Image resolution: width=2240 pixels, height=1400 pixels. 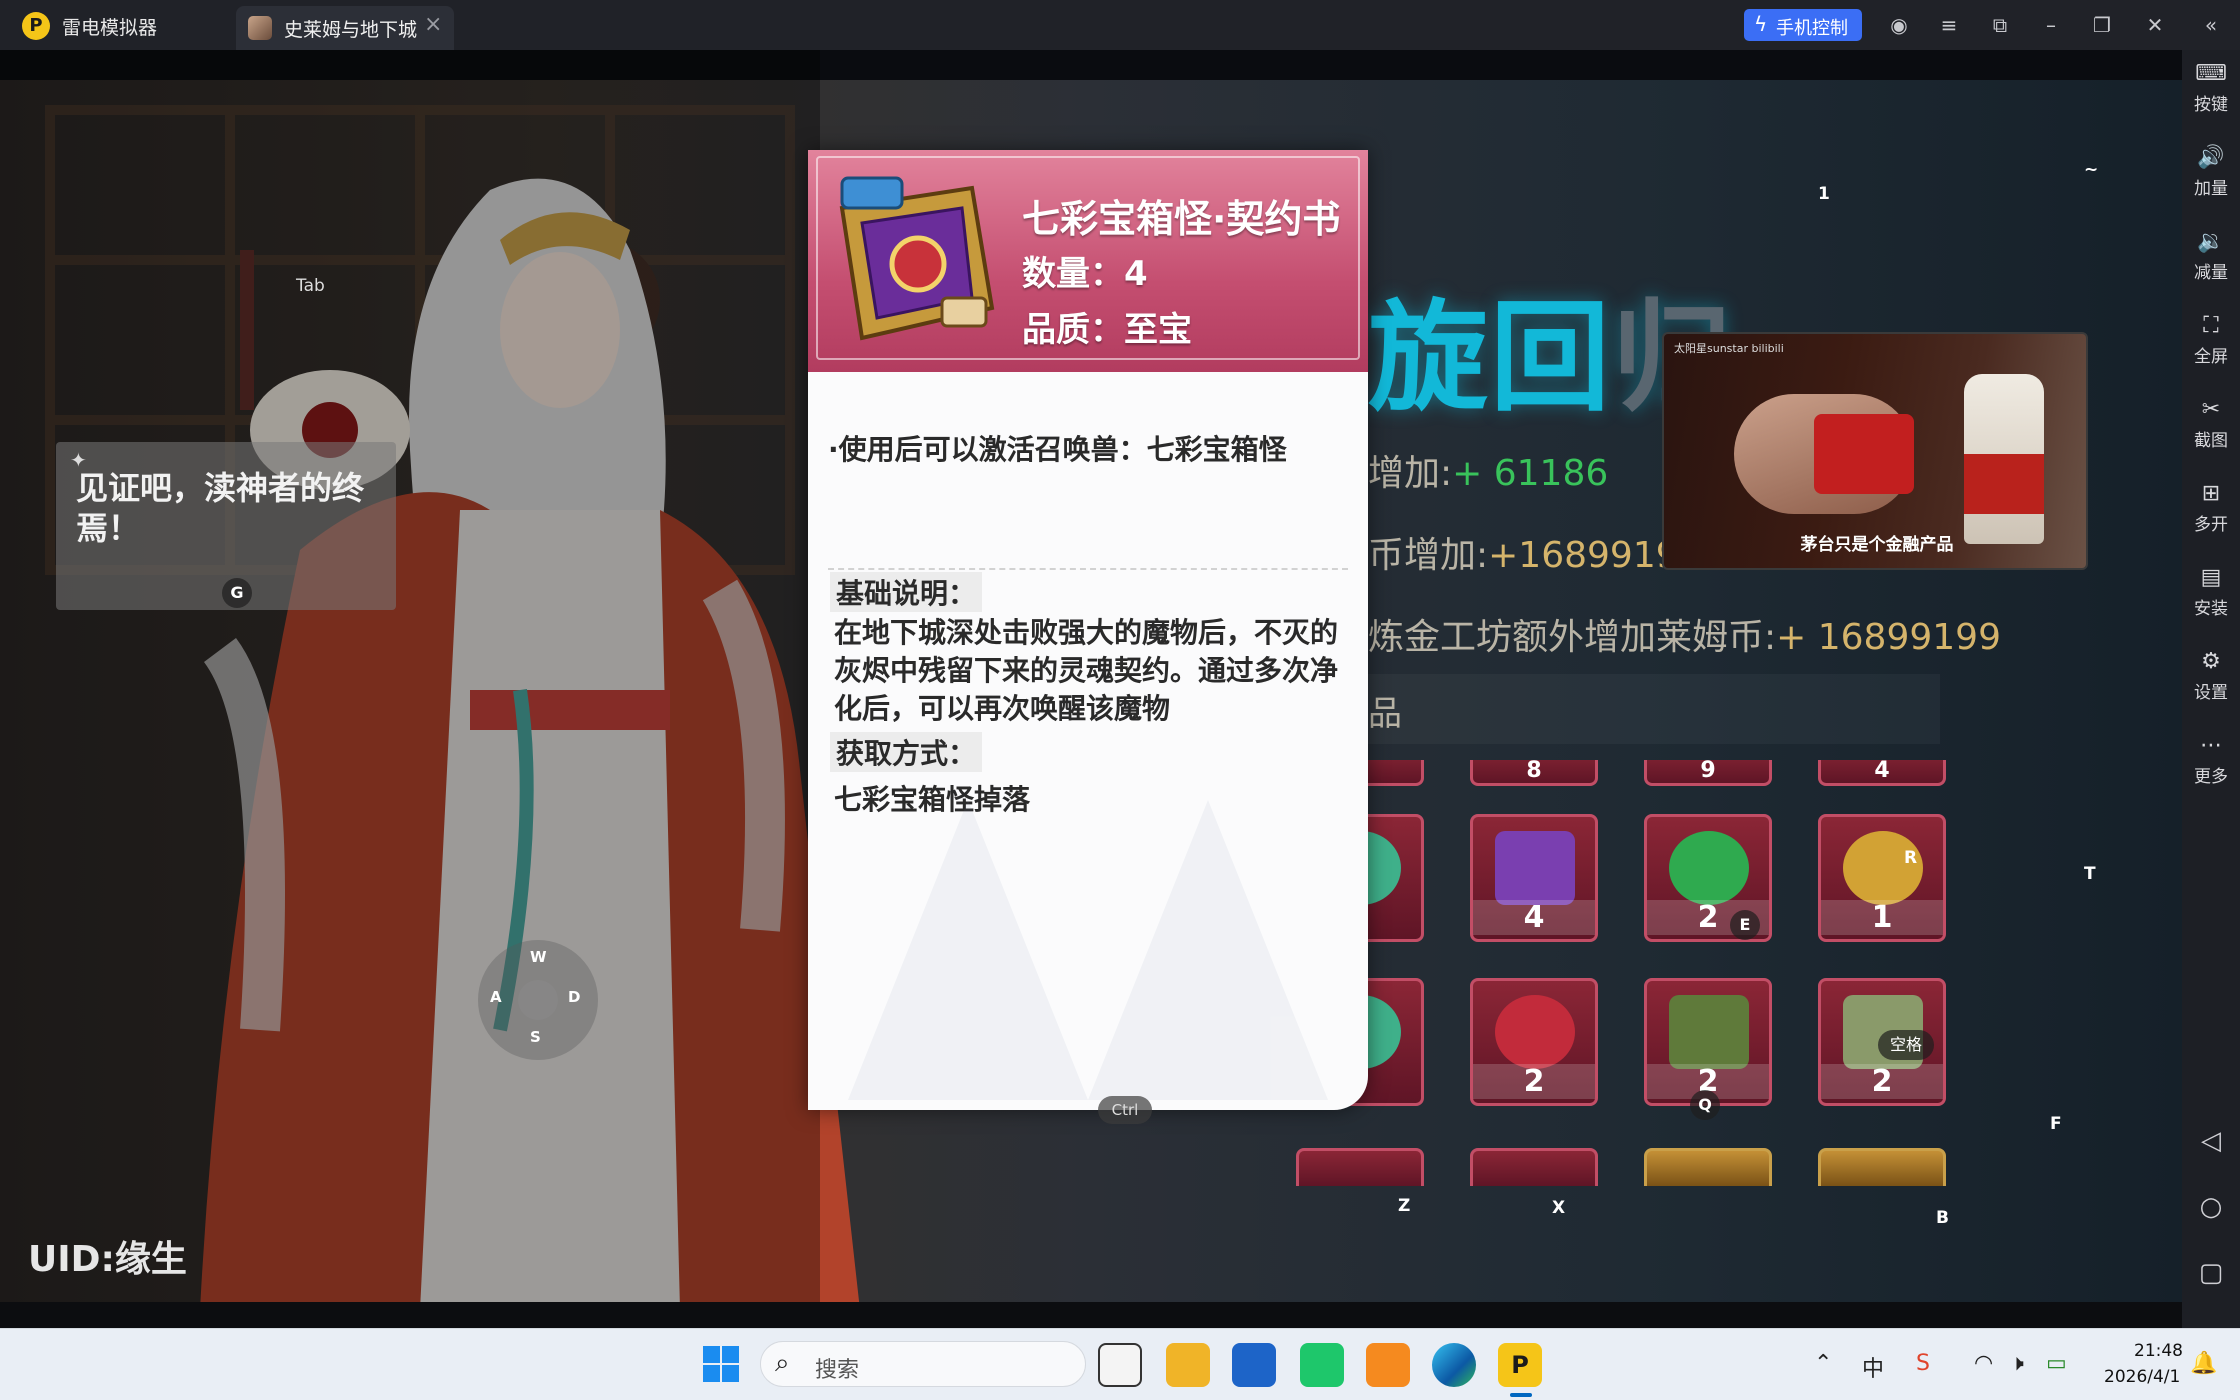 What do you see at coordinates (2211, 1141) in the screenshot?
I see `android-back-icon: ◁` at bounding box center [2211, 1141].